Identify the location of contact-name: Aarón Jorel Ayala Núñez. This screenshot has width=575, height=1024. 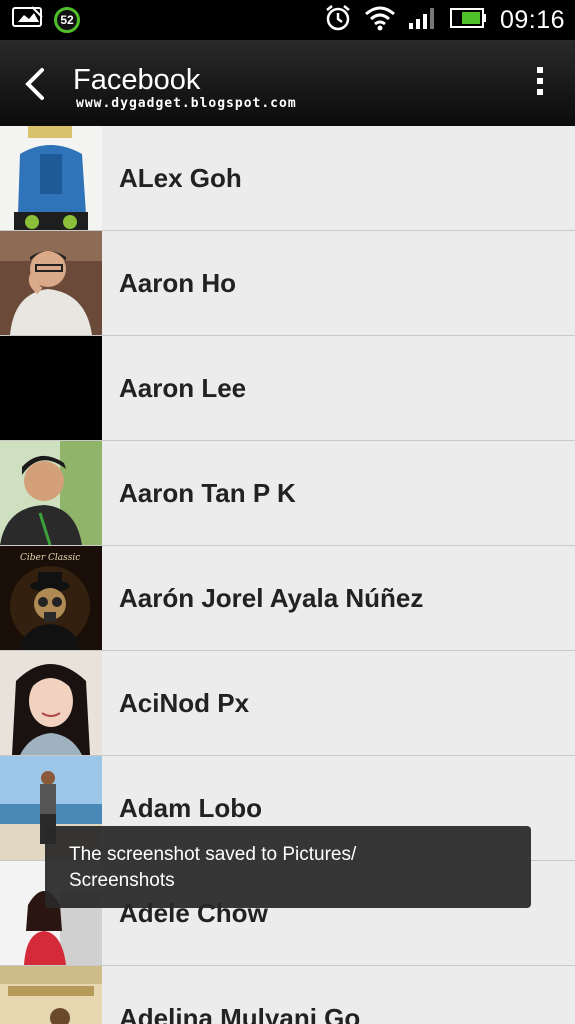
(271, 598).